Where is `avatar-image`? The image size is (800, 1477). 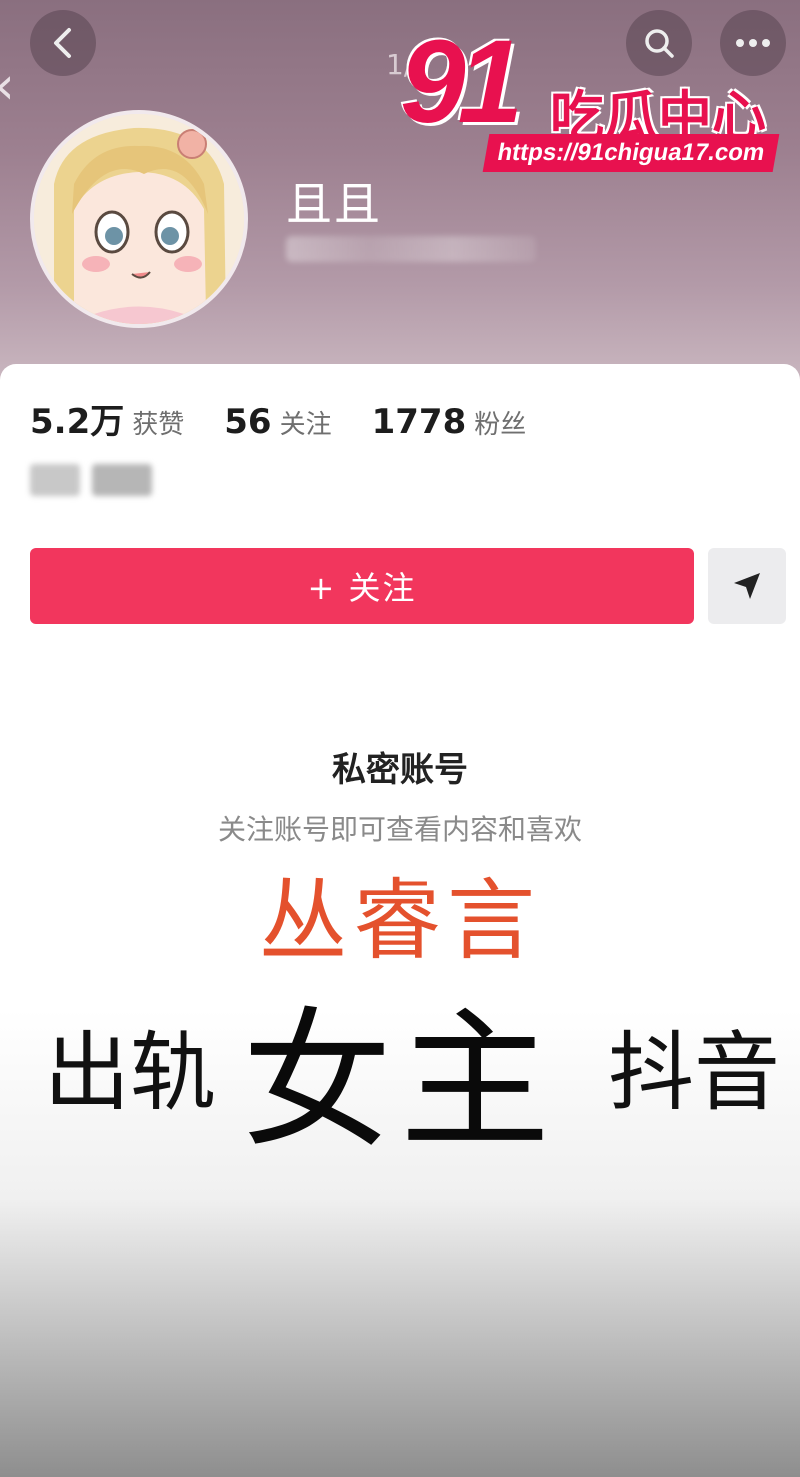 avatar-image is located at coordinates (139, 219).